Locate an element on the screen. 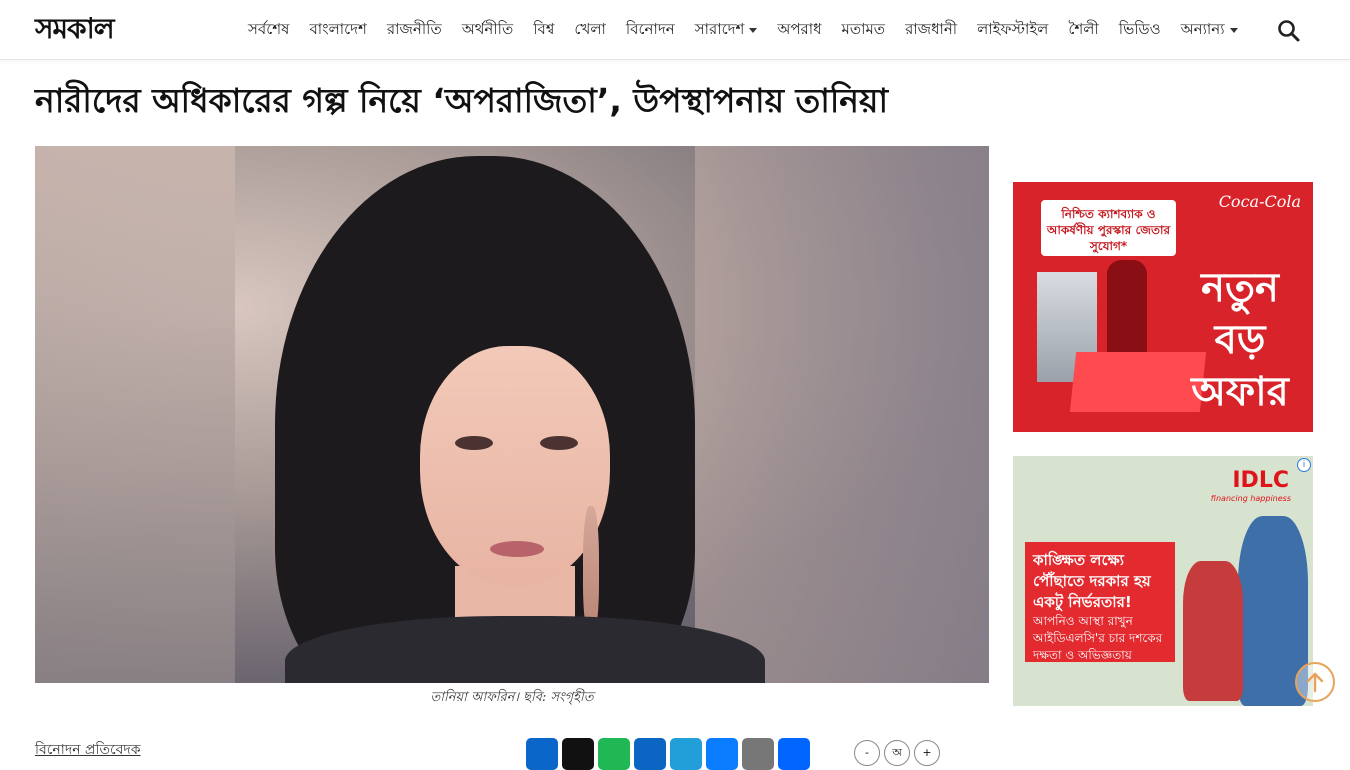  nav-label: বাংলাদেশ is located at coordinates (338, 28).